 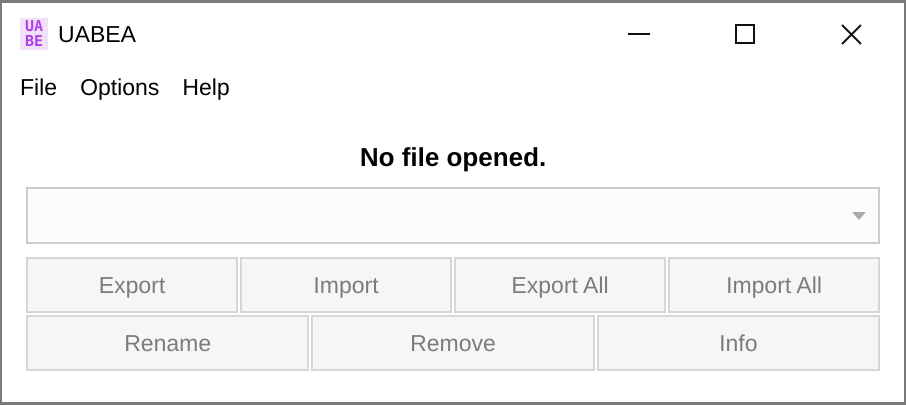 I want to click on minimize-icon, so click(x=639, y=34).